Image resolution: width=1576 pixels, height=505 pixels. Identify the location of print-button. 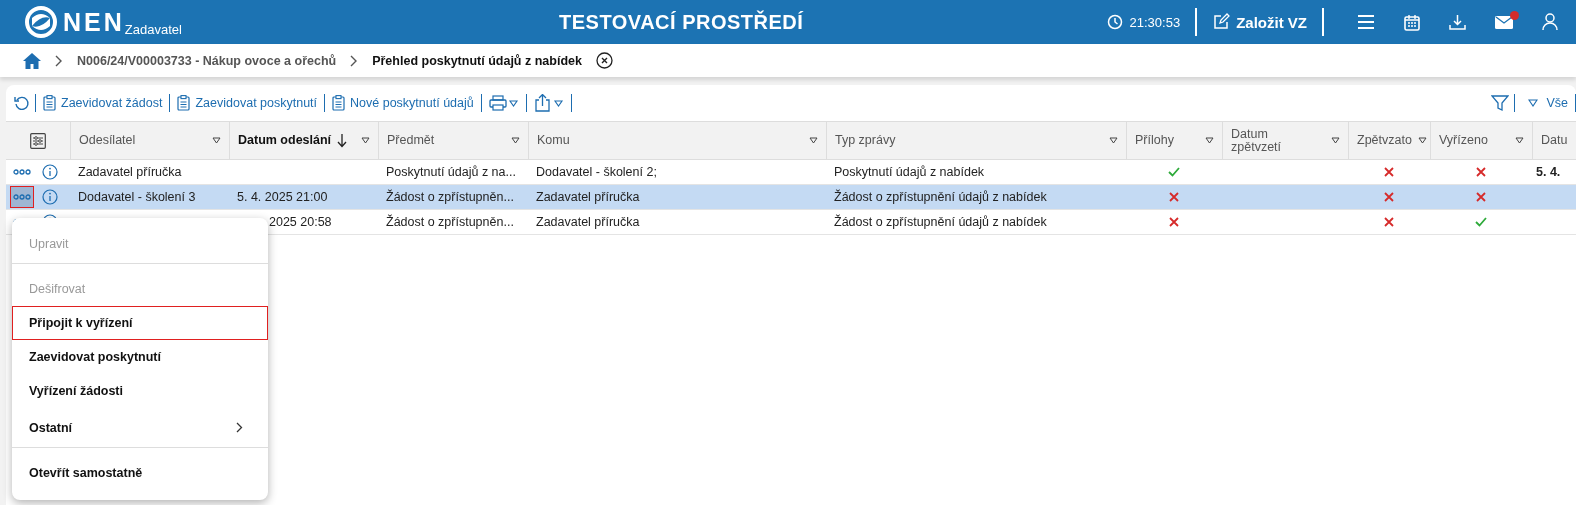
(503, 103).